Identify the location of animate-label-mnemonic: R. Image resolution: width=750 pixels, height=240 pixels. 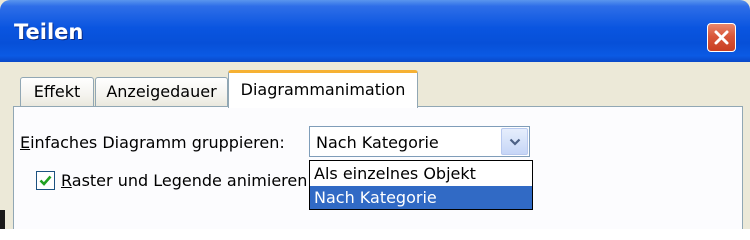
(66, 180).